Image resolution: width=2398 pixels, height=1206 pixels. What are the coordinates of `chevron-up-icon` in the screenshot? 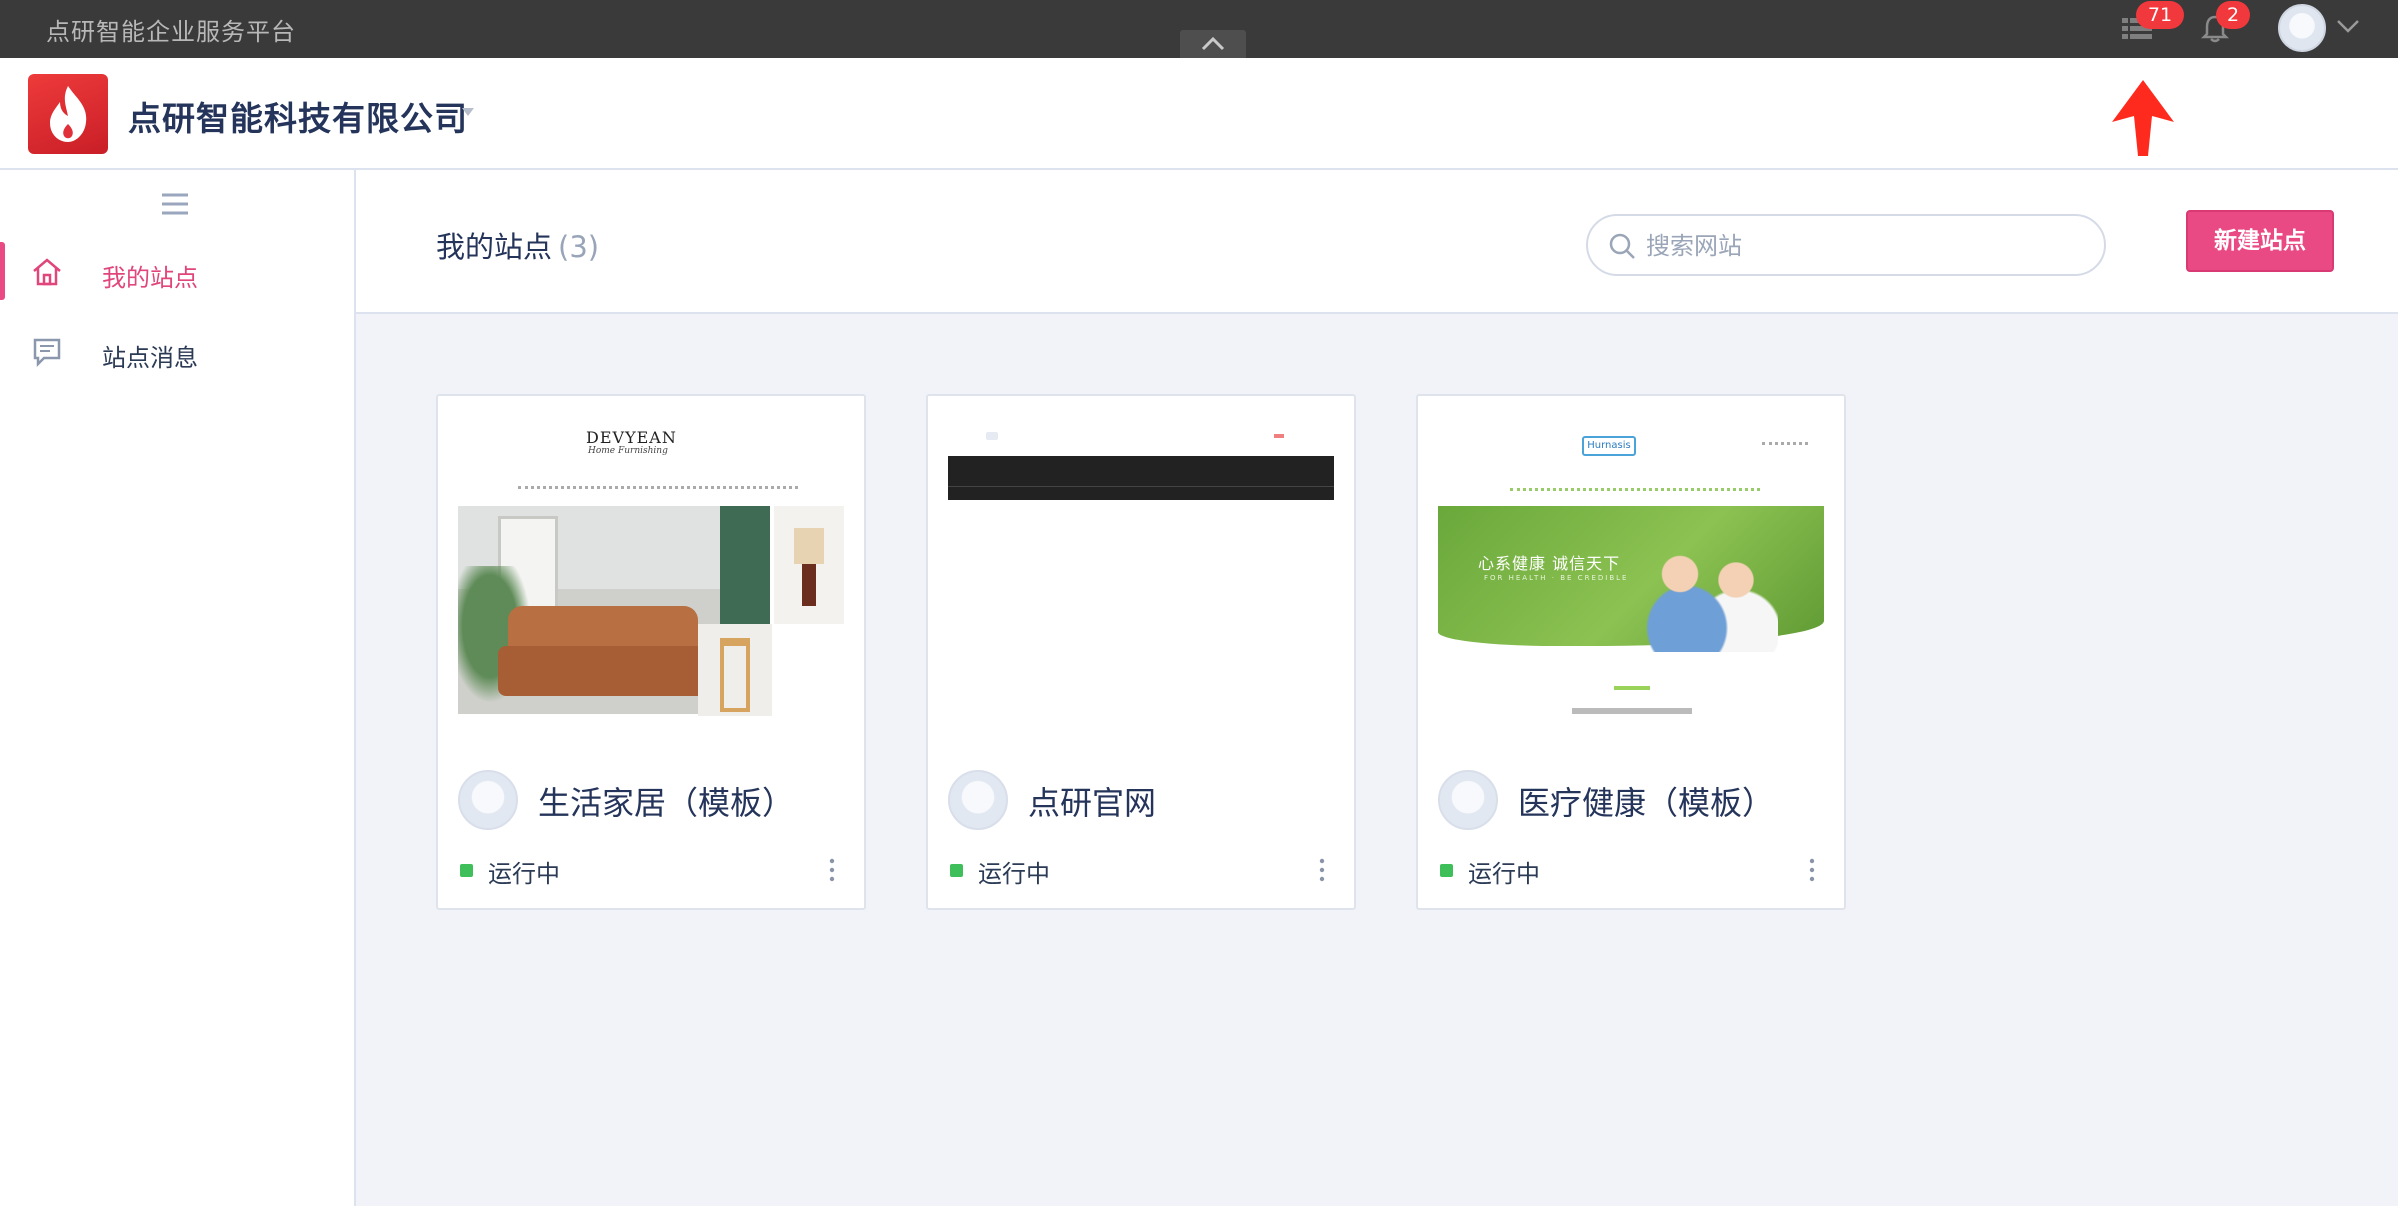 It's located at (1213, 43).